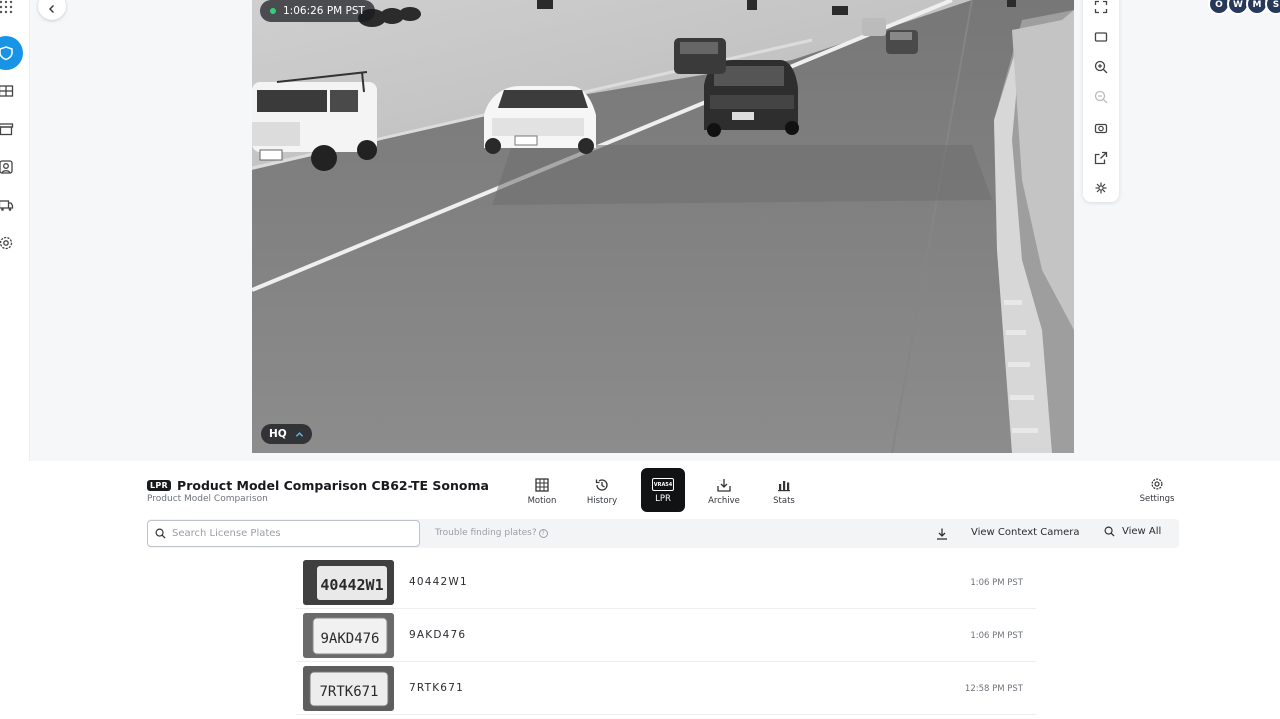 The height and width of the screenshot is (719, 1280). I want to click on tab-history: History, so click(602, 490).